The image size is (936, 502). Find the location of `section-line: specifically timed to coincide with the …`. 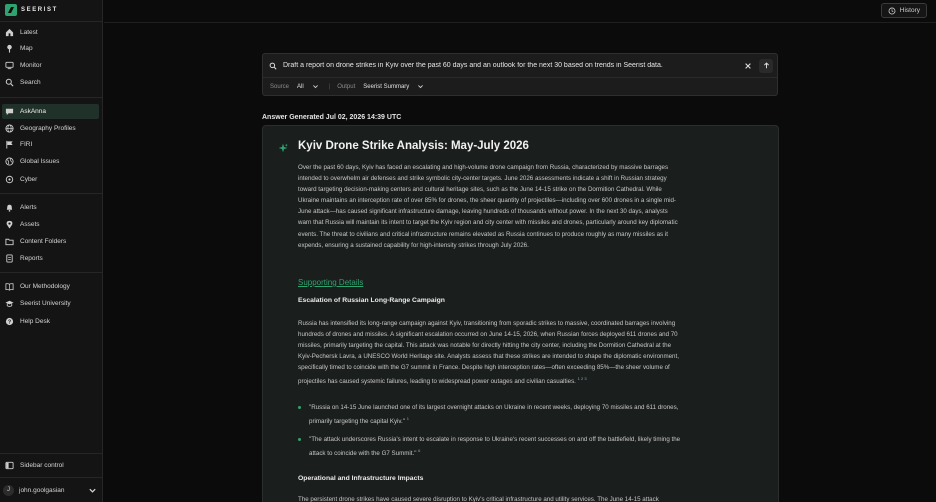

section-line: specifically timed to coincide with the … is located at coordinates (484, 368).